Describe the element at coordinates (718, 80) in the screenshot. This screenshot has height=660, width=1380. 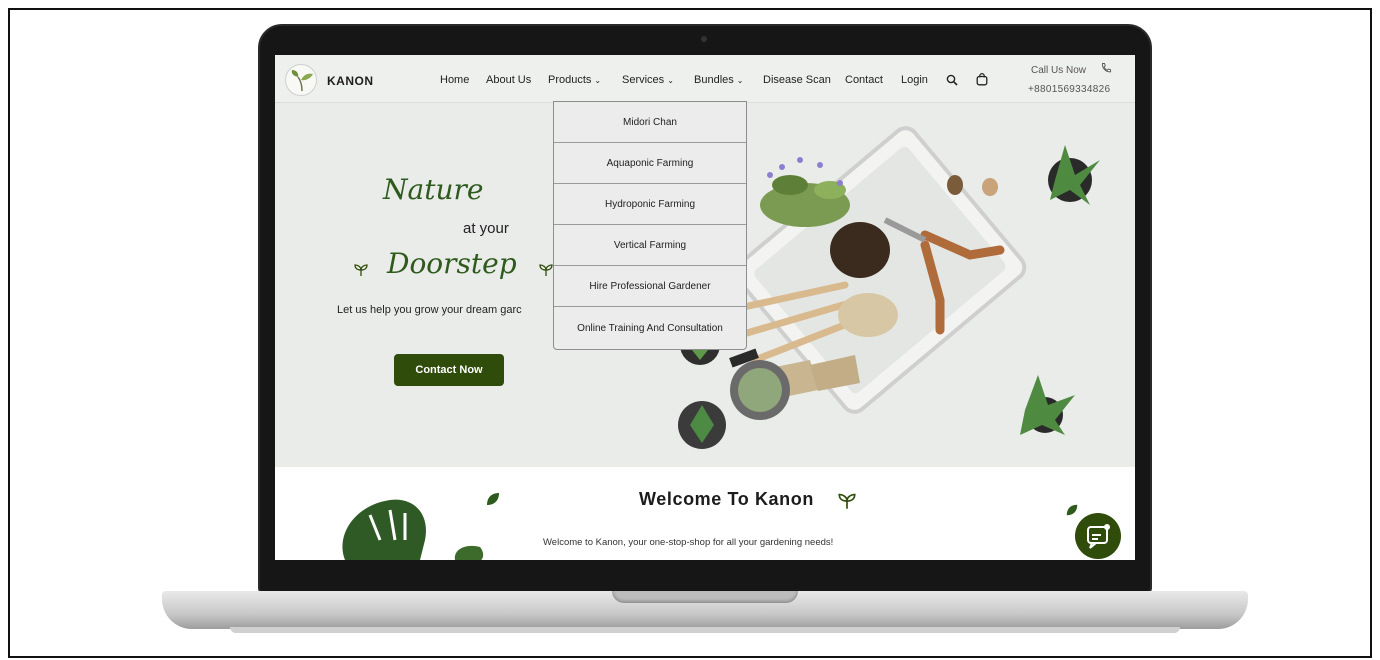
I see `nav-bundles: Bundles ⌄` at that location.